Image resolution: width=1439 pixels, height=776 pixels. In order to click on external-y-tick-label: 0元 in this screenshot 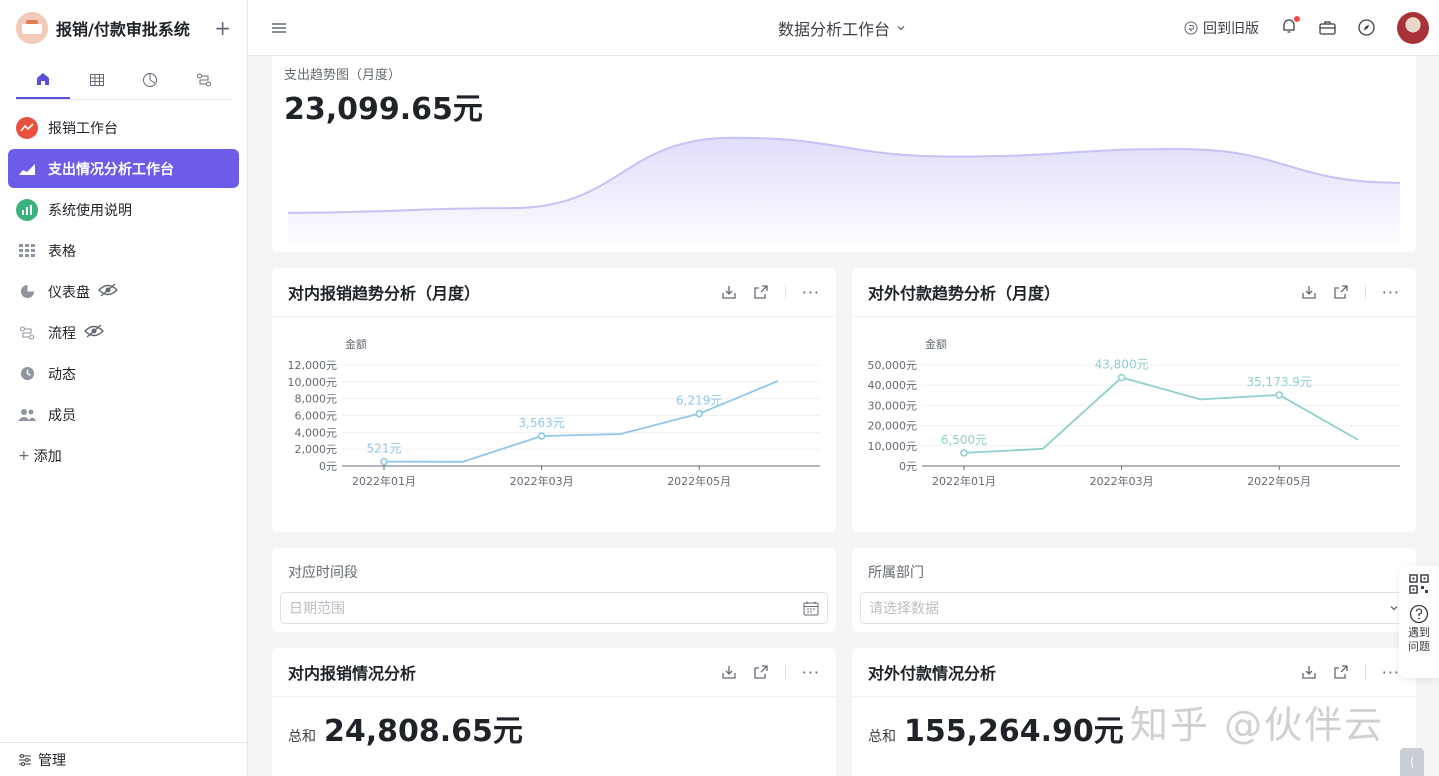, I will do `click(908, 466)`.